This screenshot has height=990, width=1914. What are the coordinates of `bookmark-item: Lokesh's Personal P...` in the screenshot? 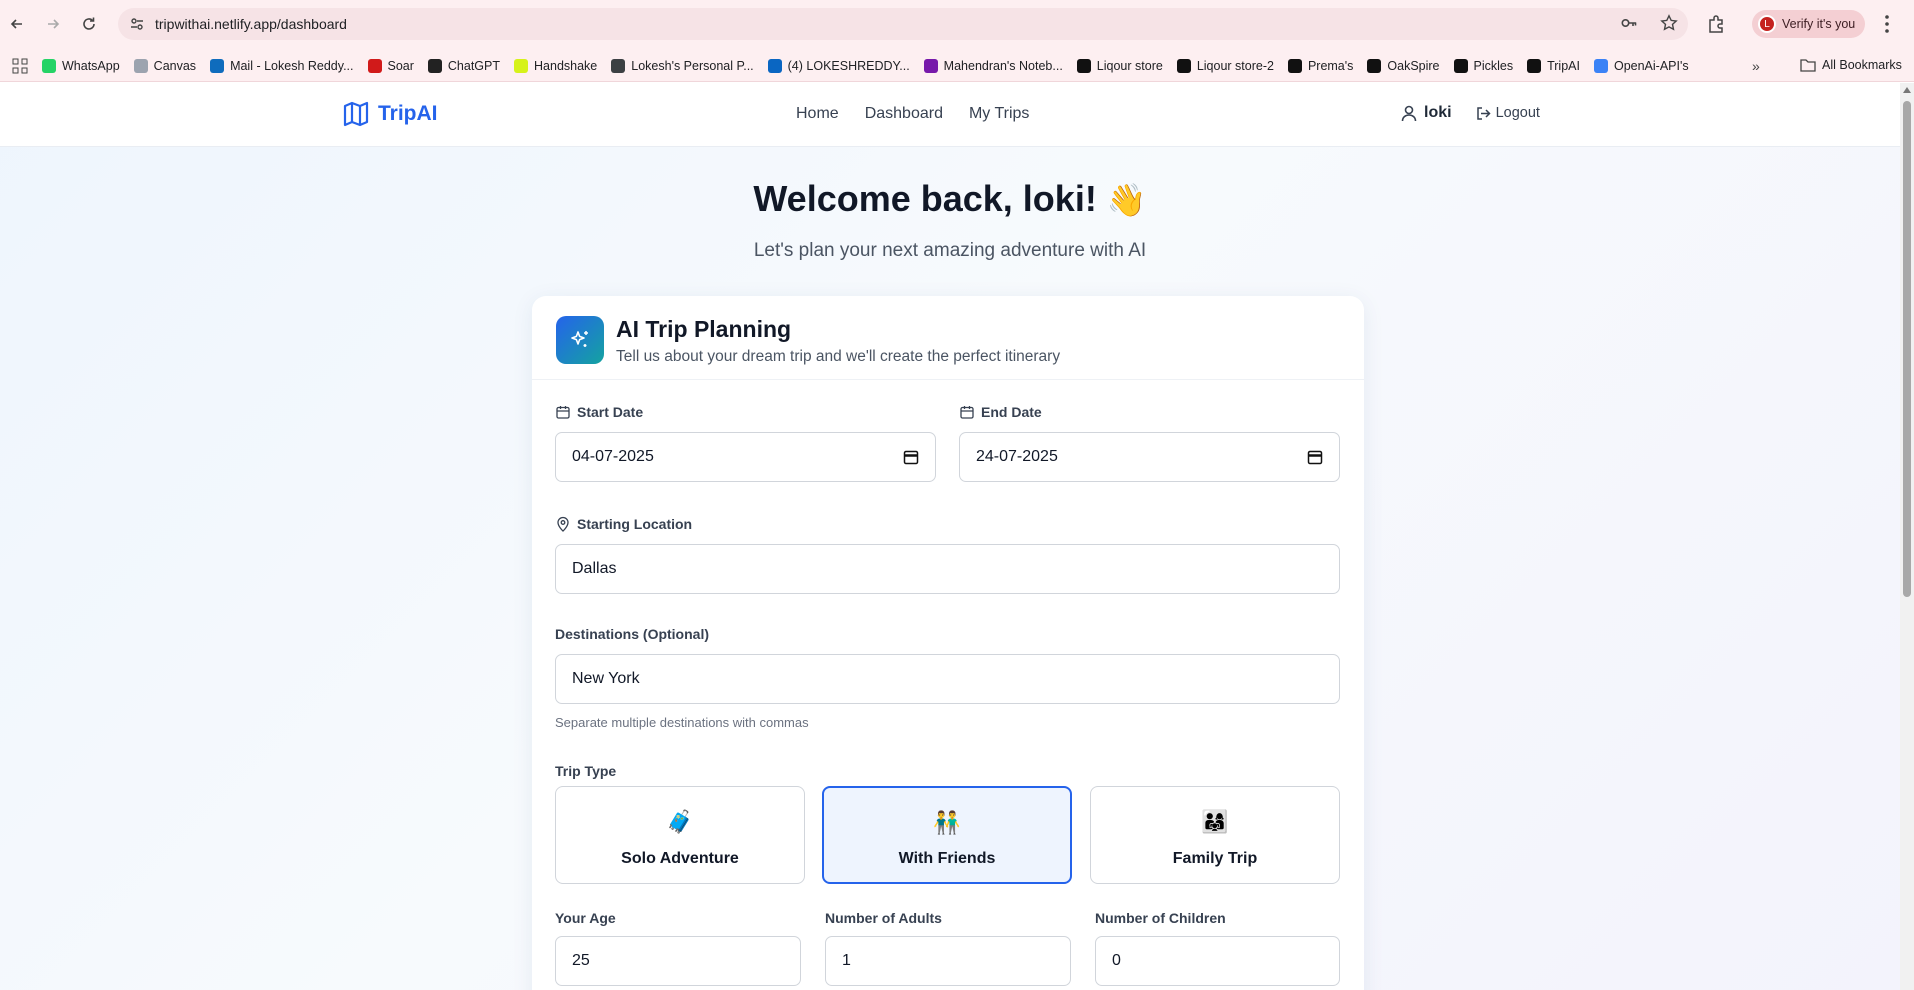 It's located at (682, 65).